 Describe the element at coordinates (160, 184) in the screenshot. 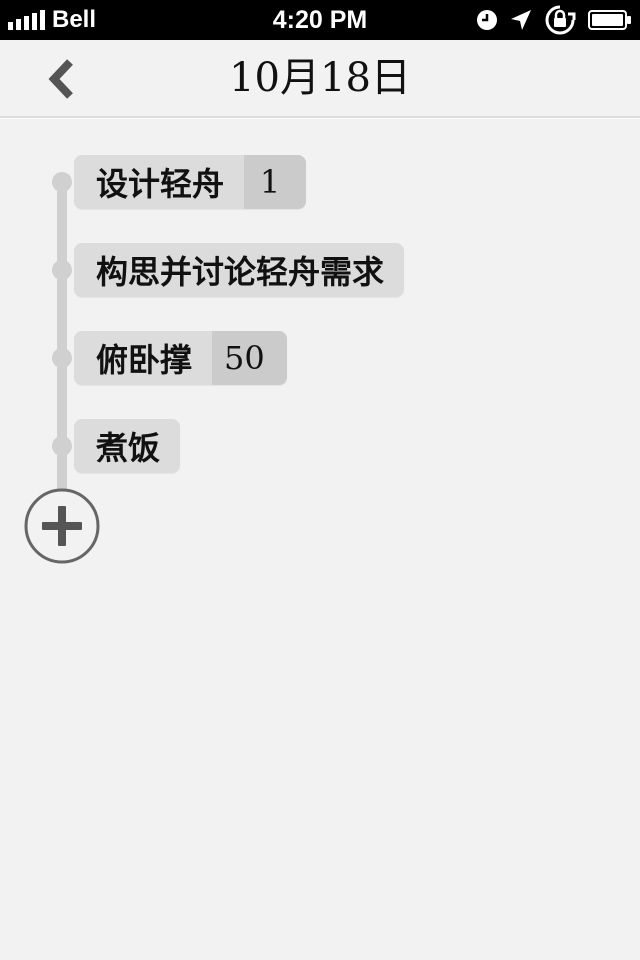

I see `task-name: 设计轻舟` at that location.